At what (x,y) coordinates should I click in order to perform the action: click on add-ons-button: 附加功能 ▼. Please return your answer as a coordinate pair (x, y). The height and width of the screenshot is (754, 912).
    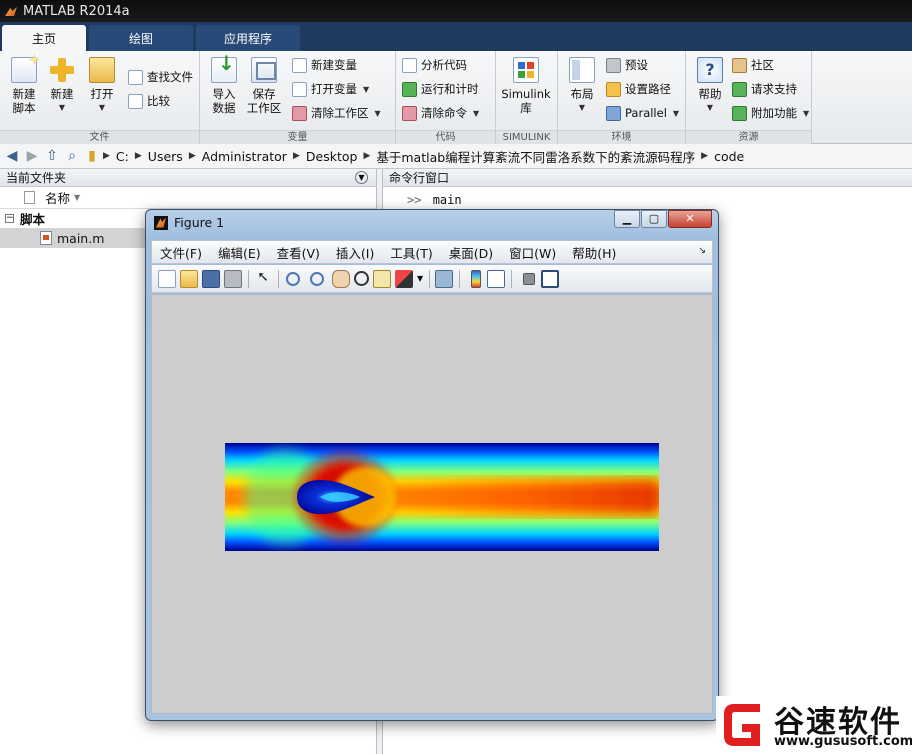
    Looking at the image, I should click on (770, 113).